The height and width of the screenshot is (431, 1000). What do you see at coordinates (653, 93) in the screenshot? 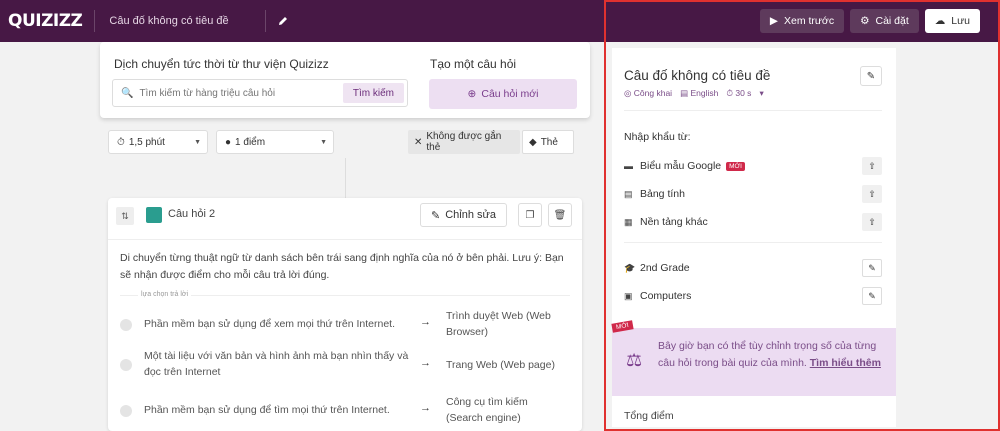
I see `visibility-value: Công khai` at bounding box center [653, 93].